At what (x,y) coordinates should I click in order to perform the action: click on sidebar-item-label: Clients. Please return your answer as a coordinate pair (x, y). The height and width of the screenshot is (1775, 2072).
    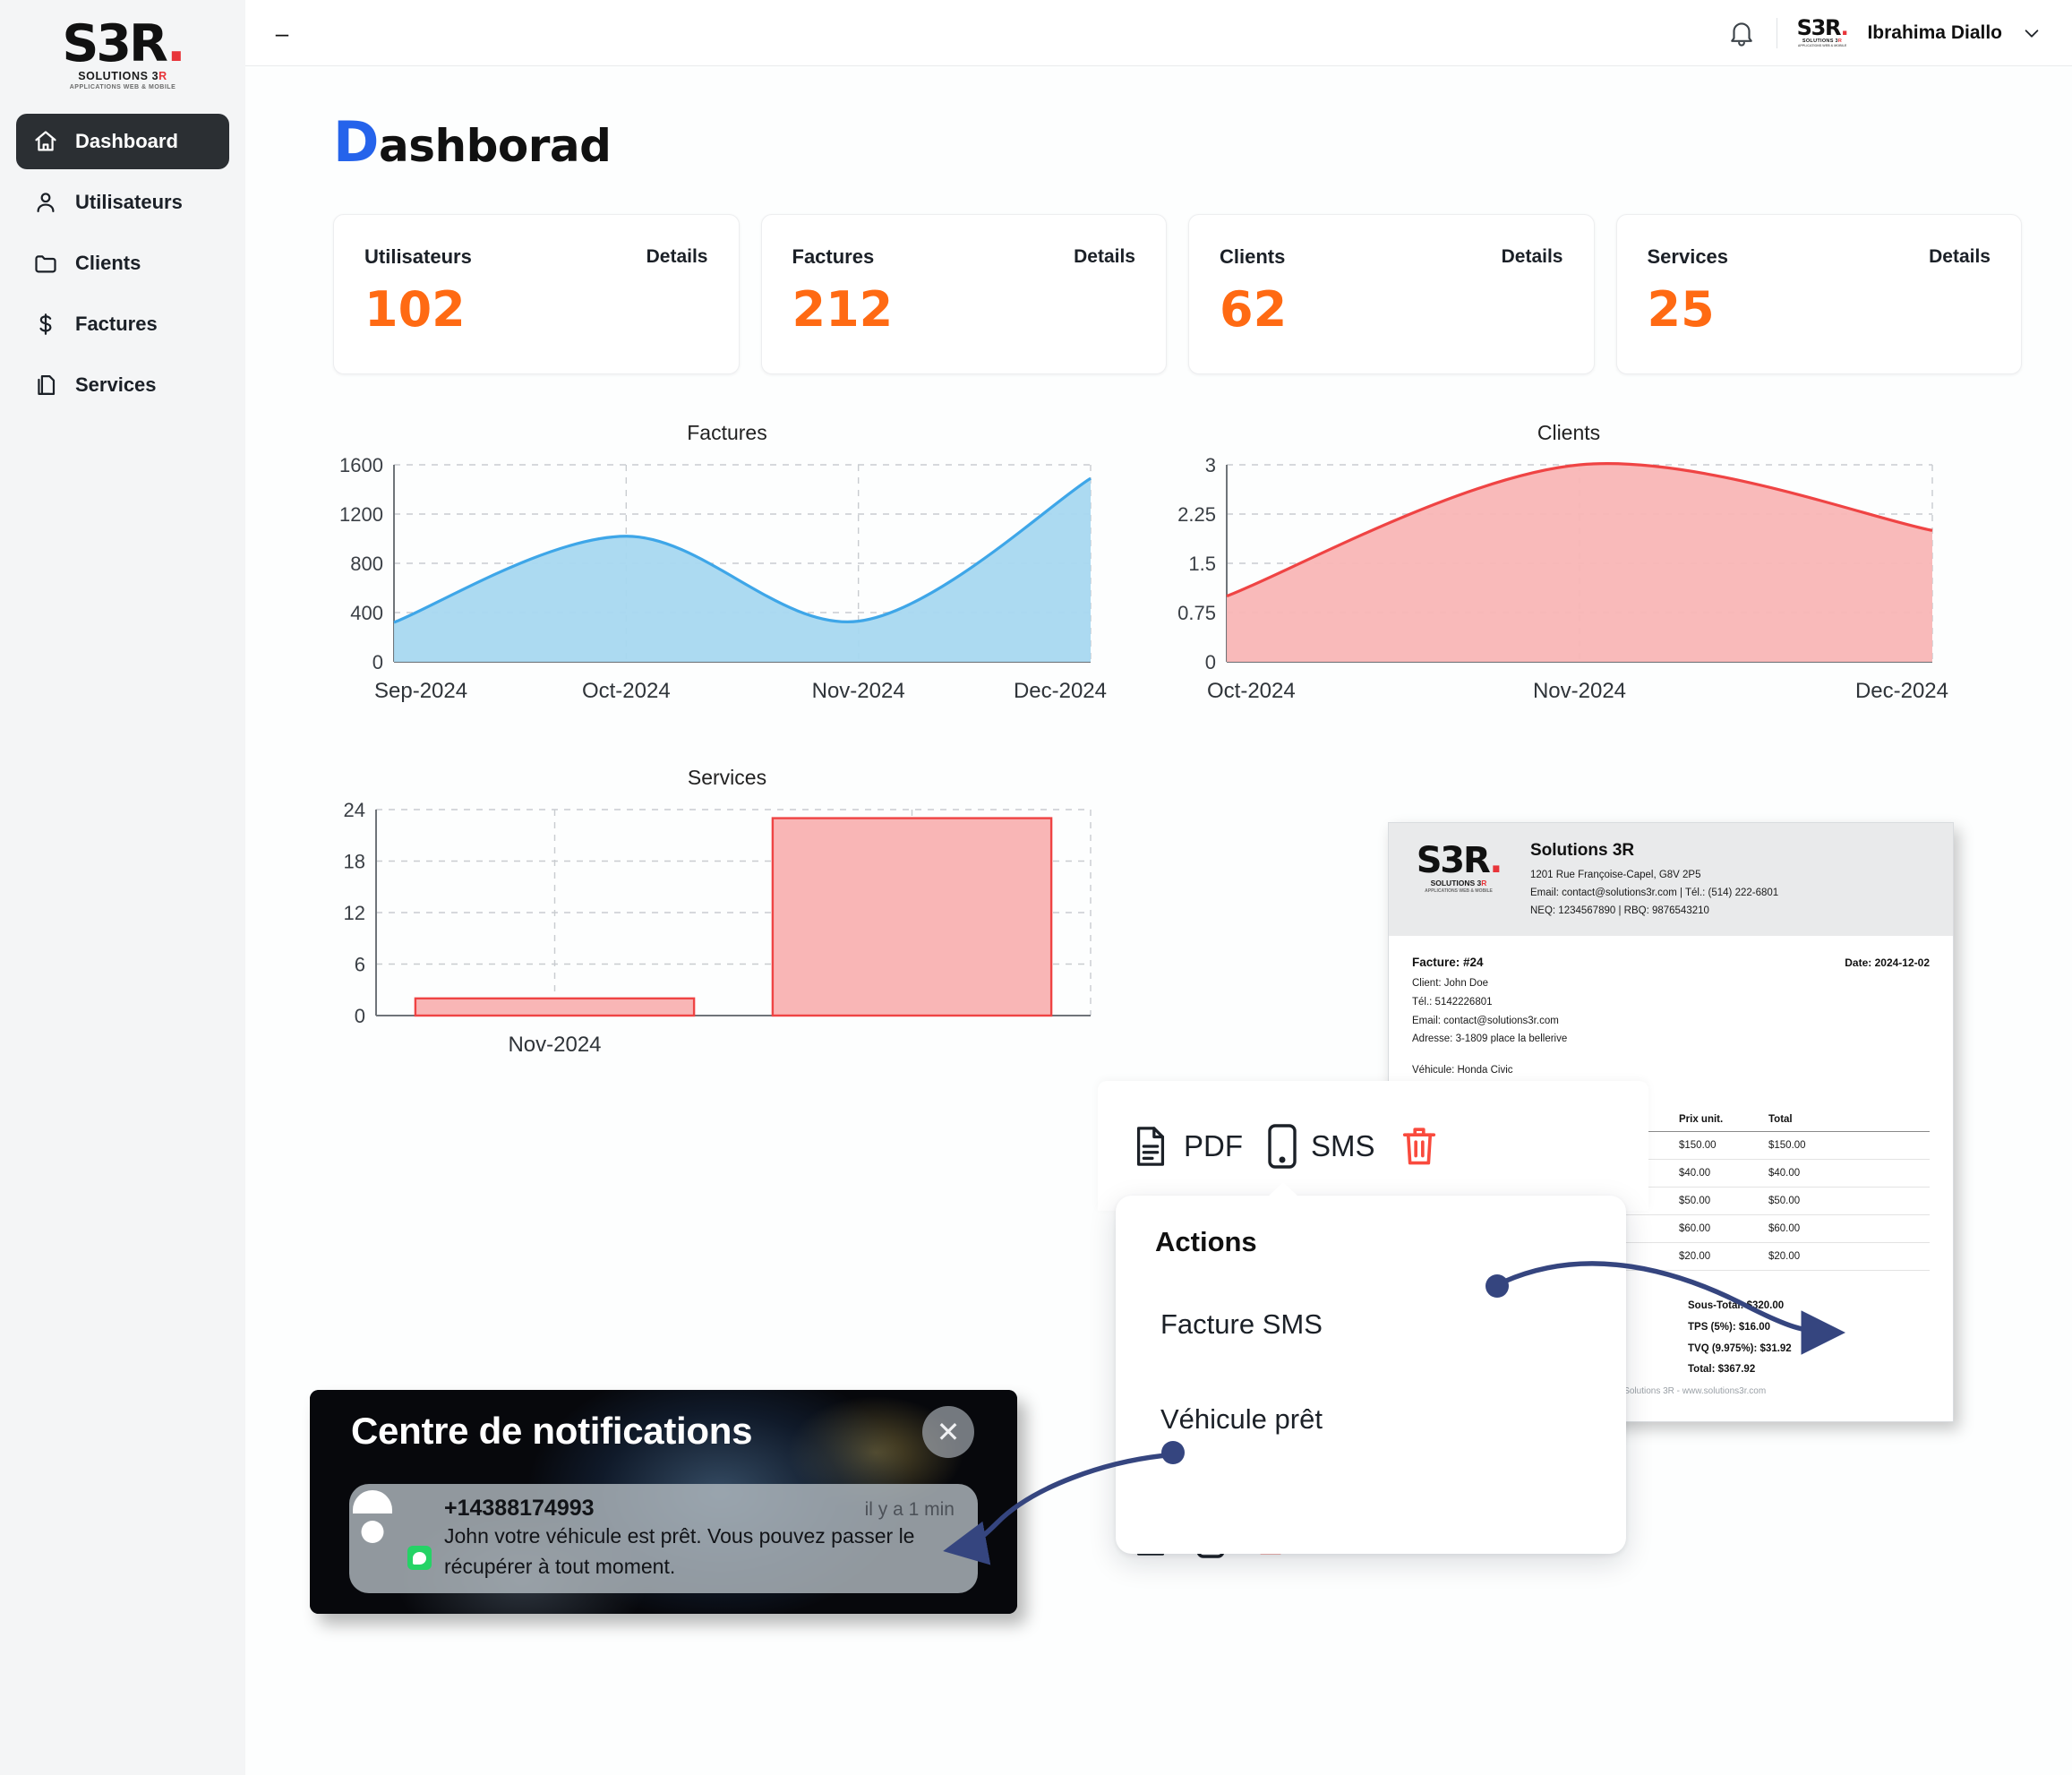
    Looking at the image, I should click on (108, 263).